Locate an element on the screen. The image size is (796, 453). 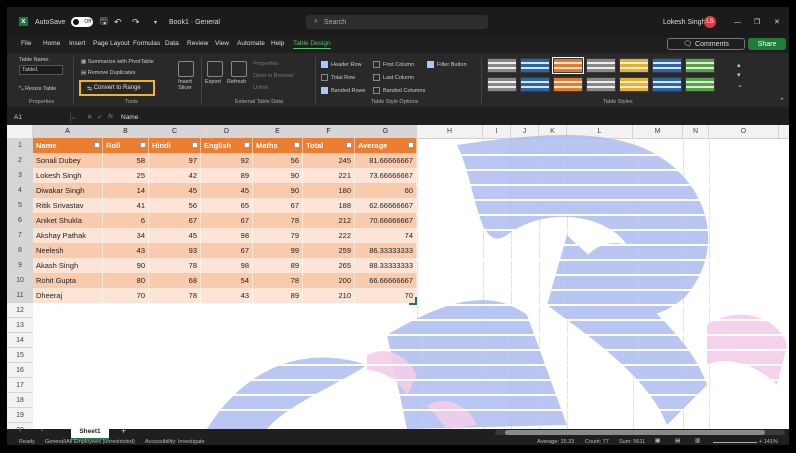
cell-hindi: 42 is located at coordinates (175, 175).